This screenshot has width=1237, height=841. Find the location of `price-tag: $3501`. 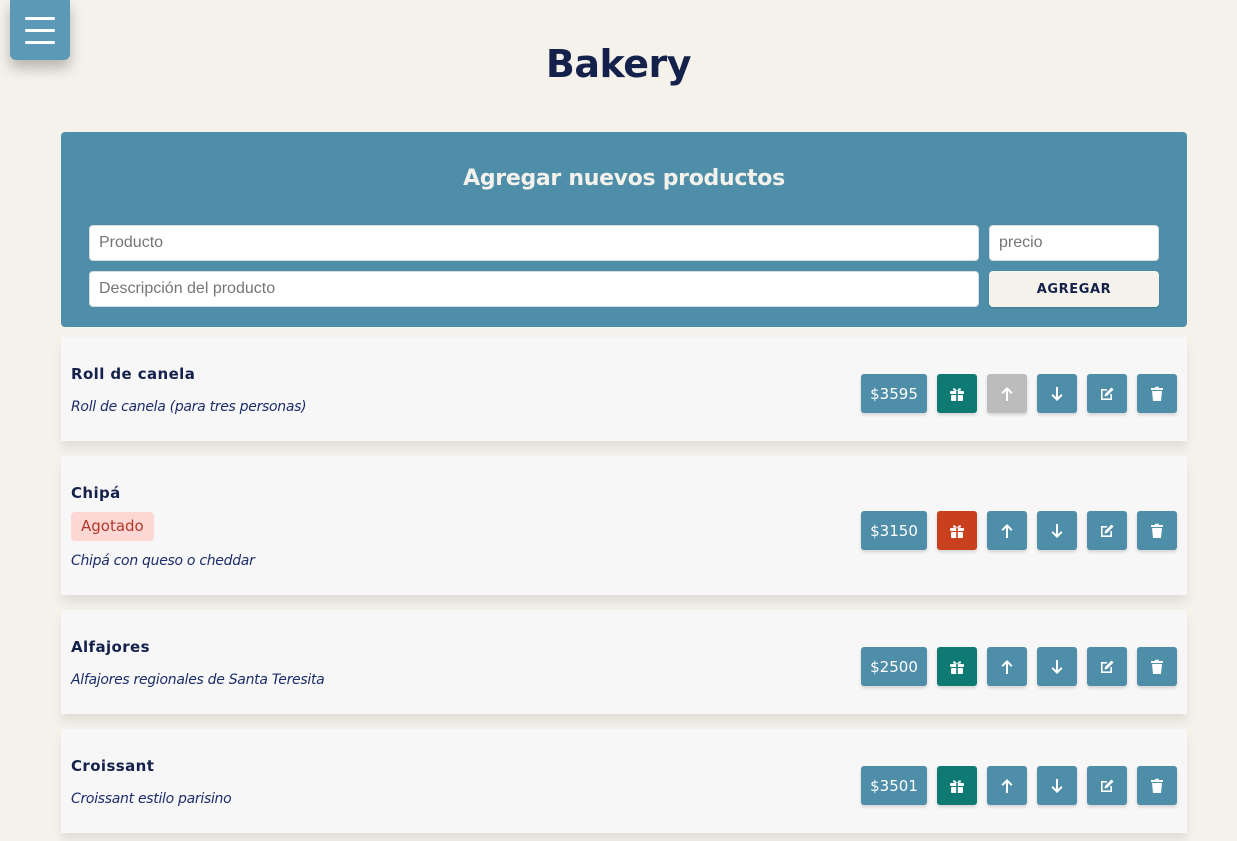

price-tag: $3501 is located at coordinates (894, 785).